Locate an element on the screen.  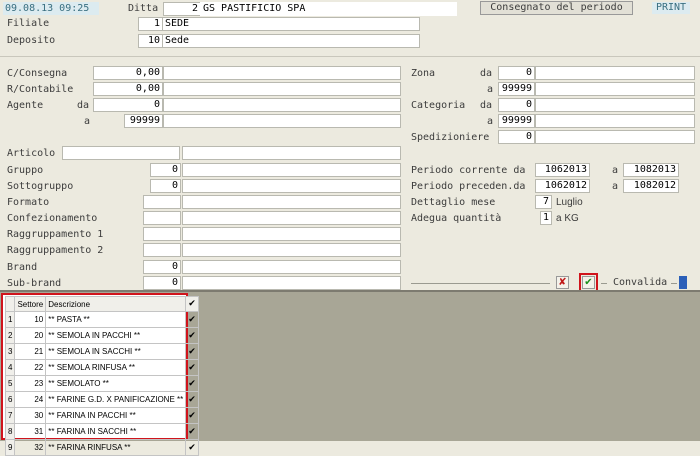
descrizione-column-header: Descrizione is located at coordinates (116, 304).